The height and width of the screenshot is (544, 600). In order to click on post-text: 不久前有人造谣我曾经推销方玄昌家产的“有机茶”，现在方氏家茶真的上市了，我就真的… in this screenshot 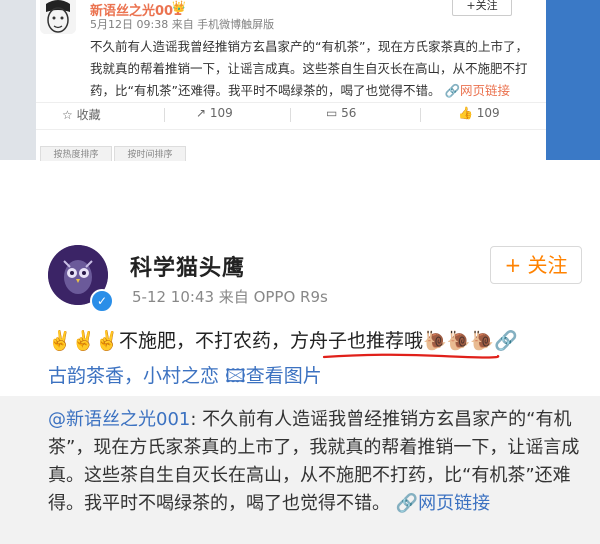, I will do `click(315, 69)`.